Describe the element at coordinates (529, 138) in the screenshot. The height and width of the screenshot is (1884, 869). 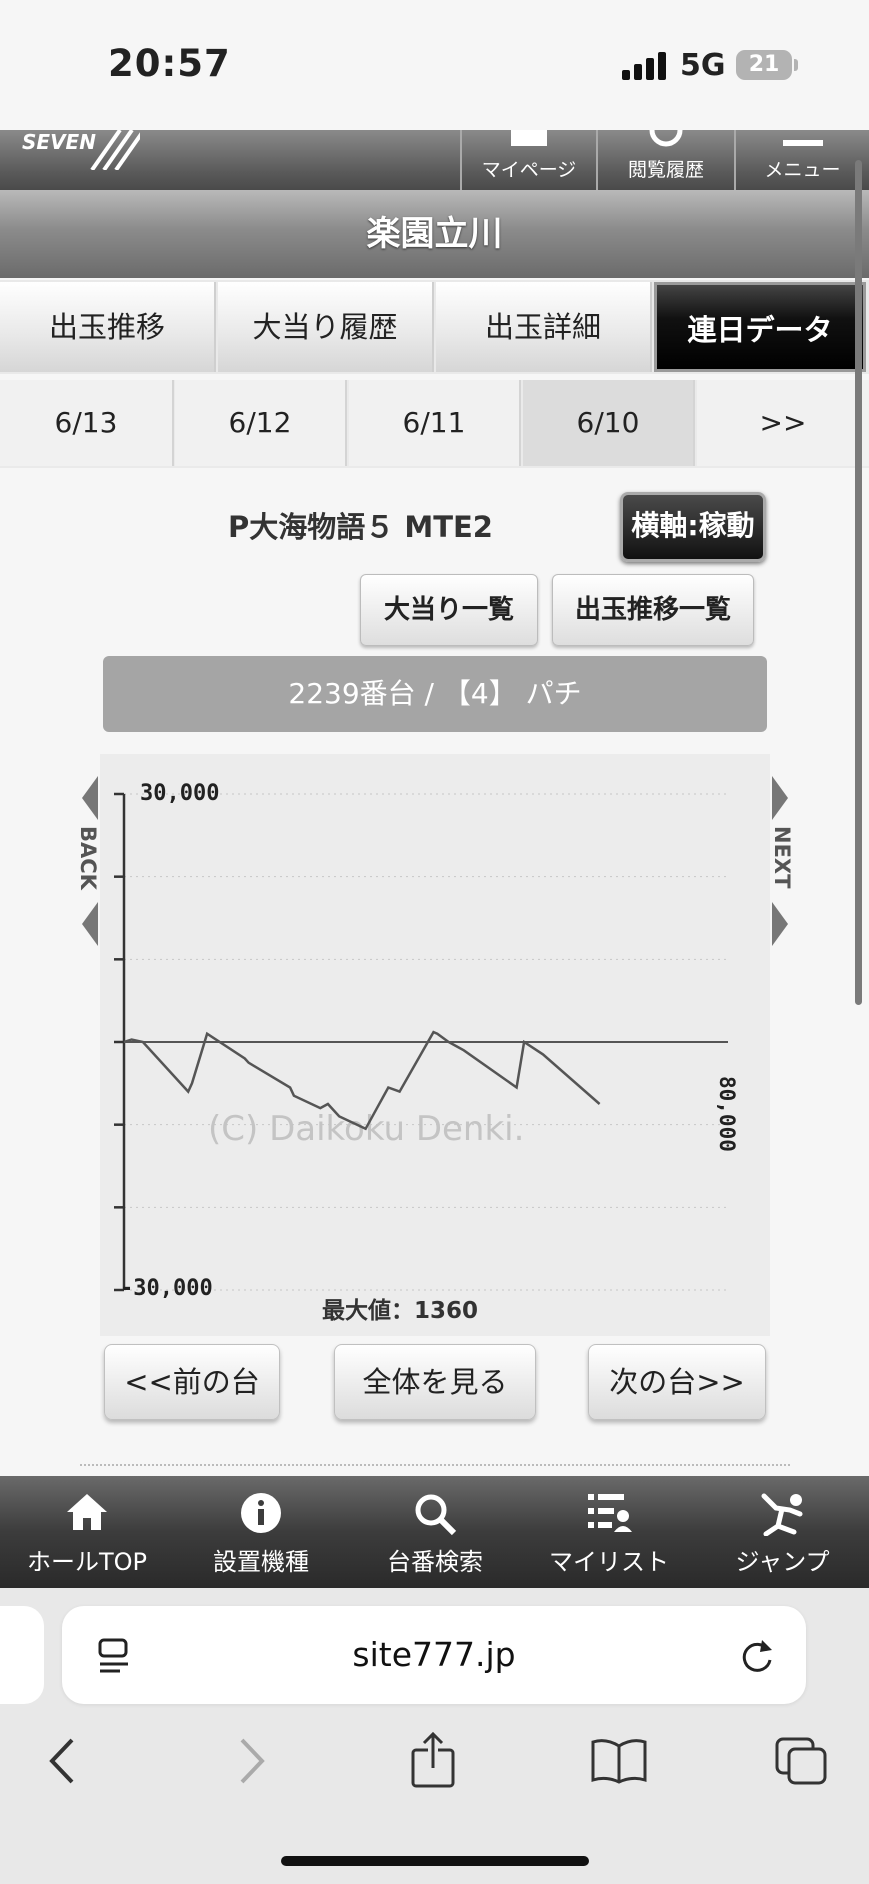
I see `mypage-icon` at that location.